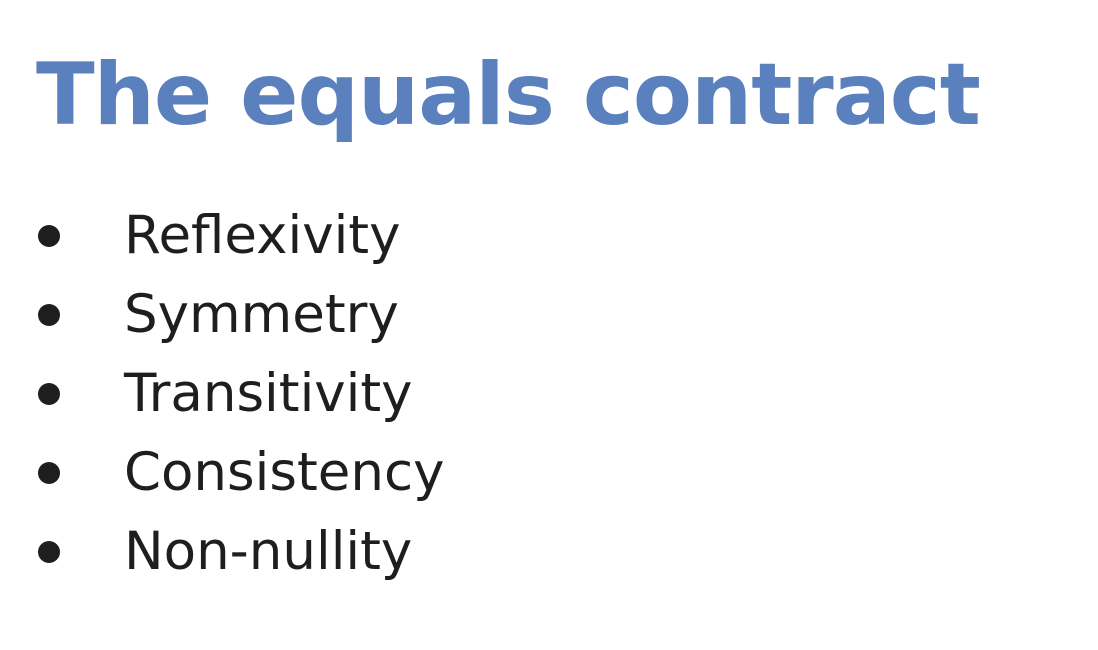 The image size is (1098, 650). Describe the element at coordinates (262, 235) in the screenshot. I see `bullet-text: Reflexivity` at that location.